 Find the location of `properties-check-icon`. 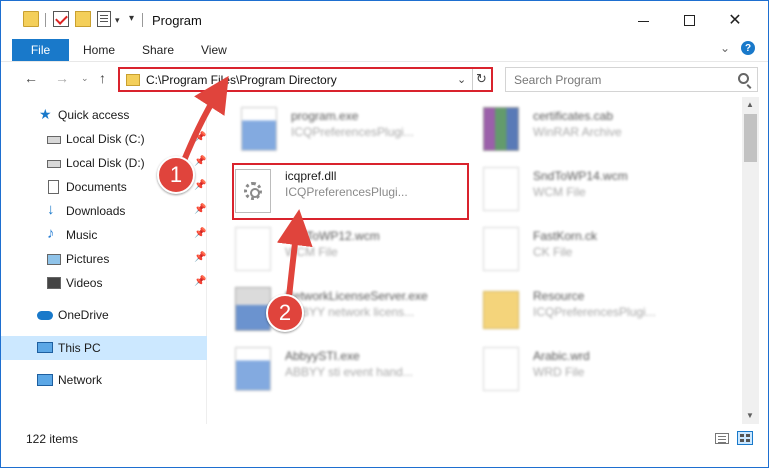

properties-check-icon is located at coordinates (61, 19).